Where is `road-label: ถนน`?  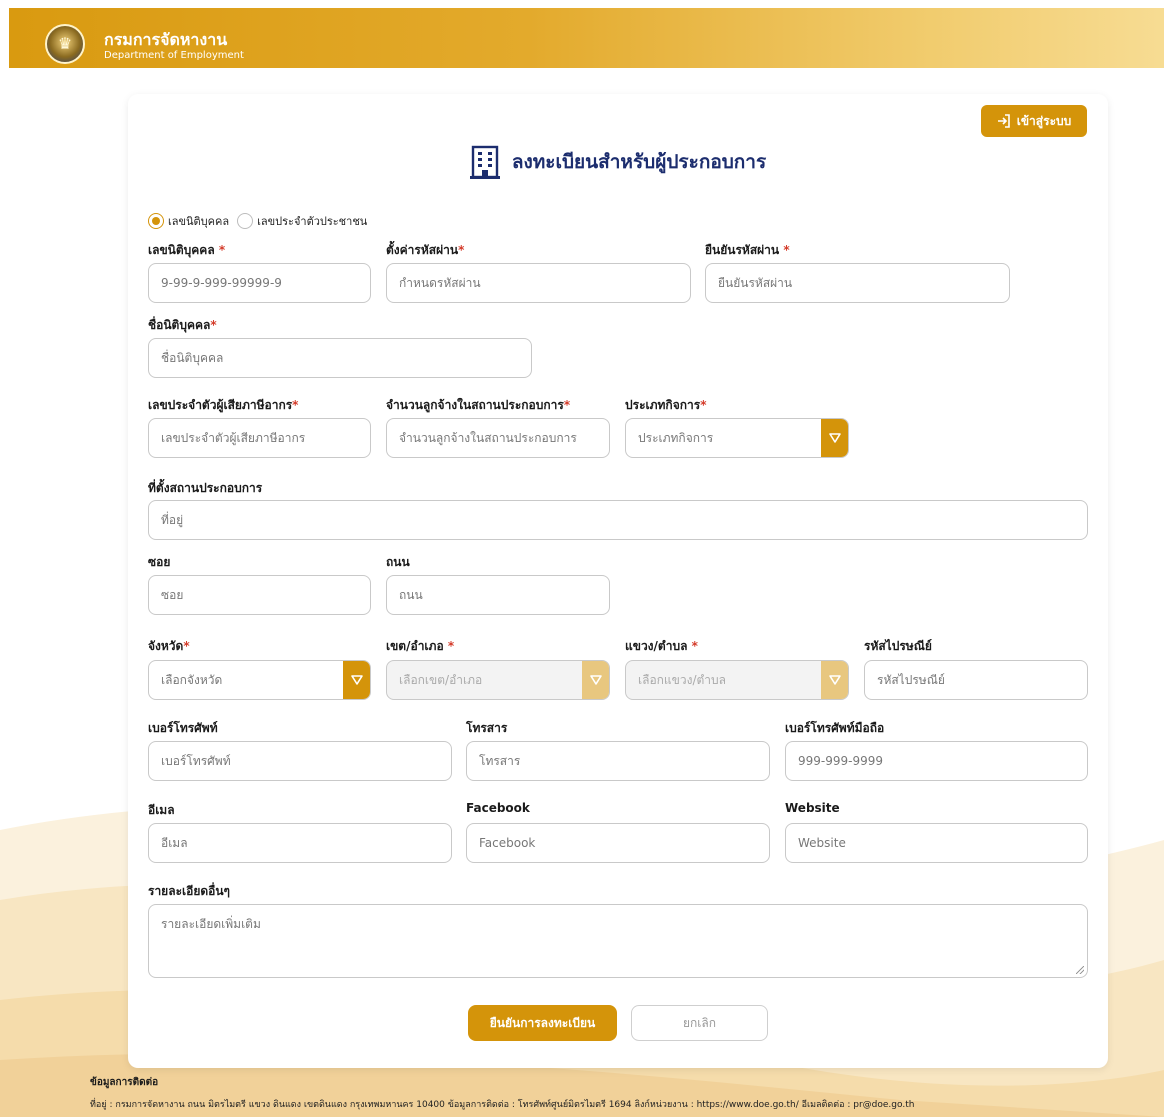 road-label: ถนน is located at coordinates (398, 562).